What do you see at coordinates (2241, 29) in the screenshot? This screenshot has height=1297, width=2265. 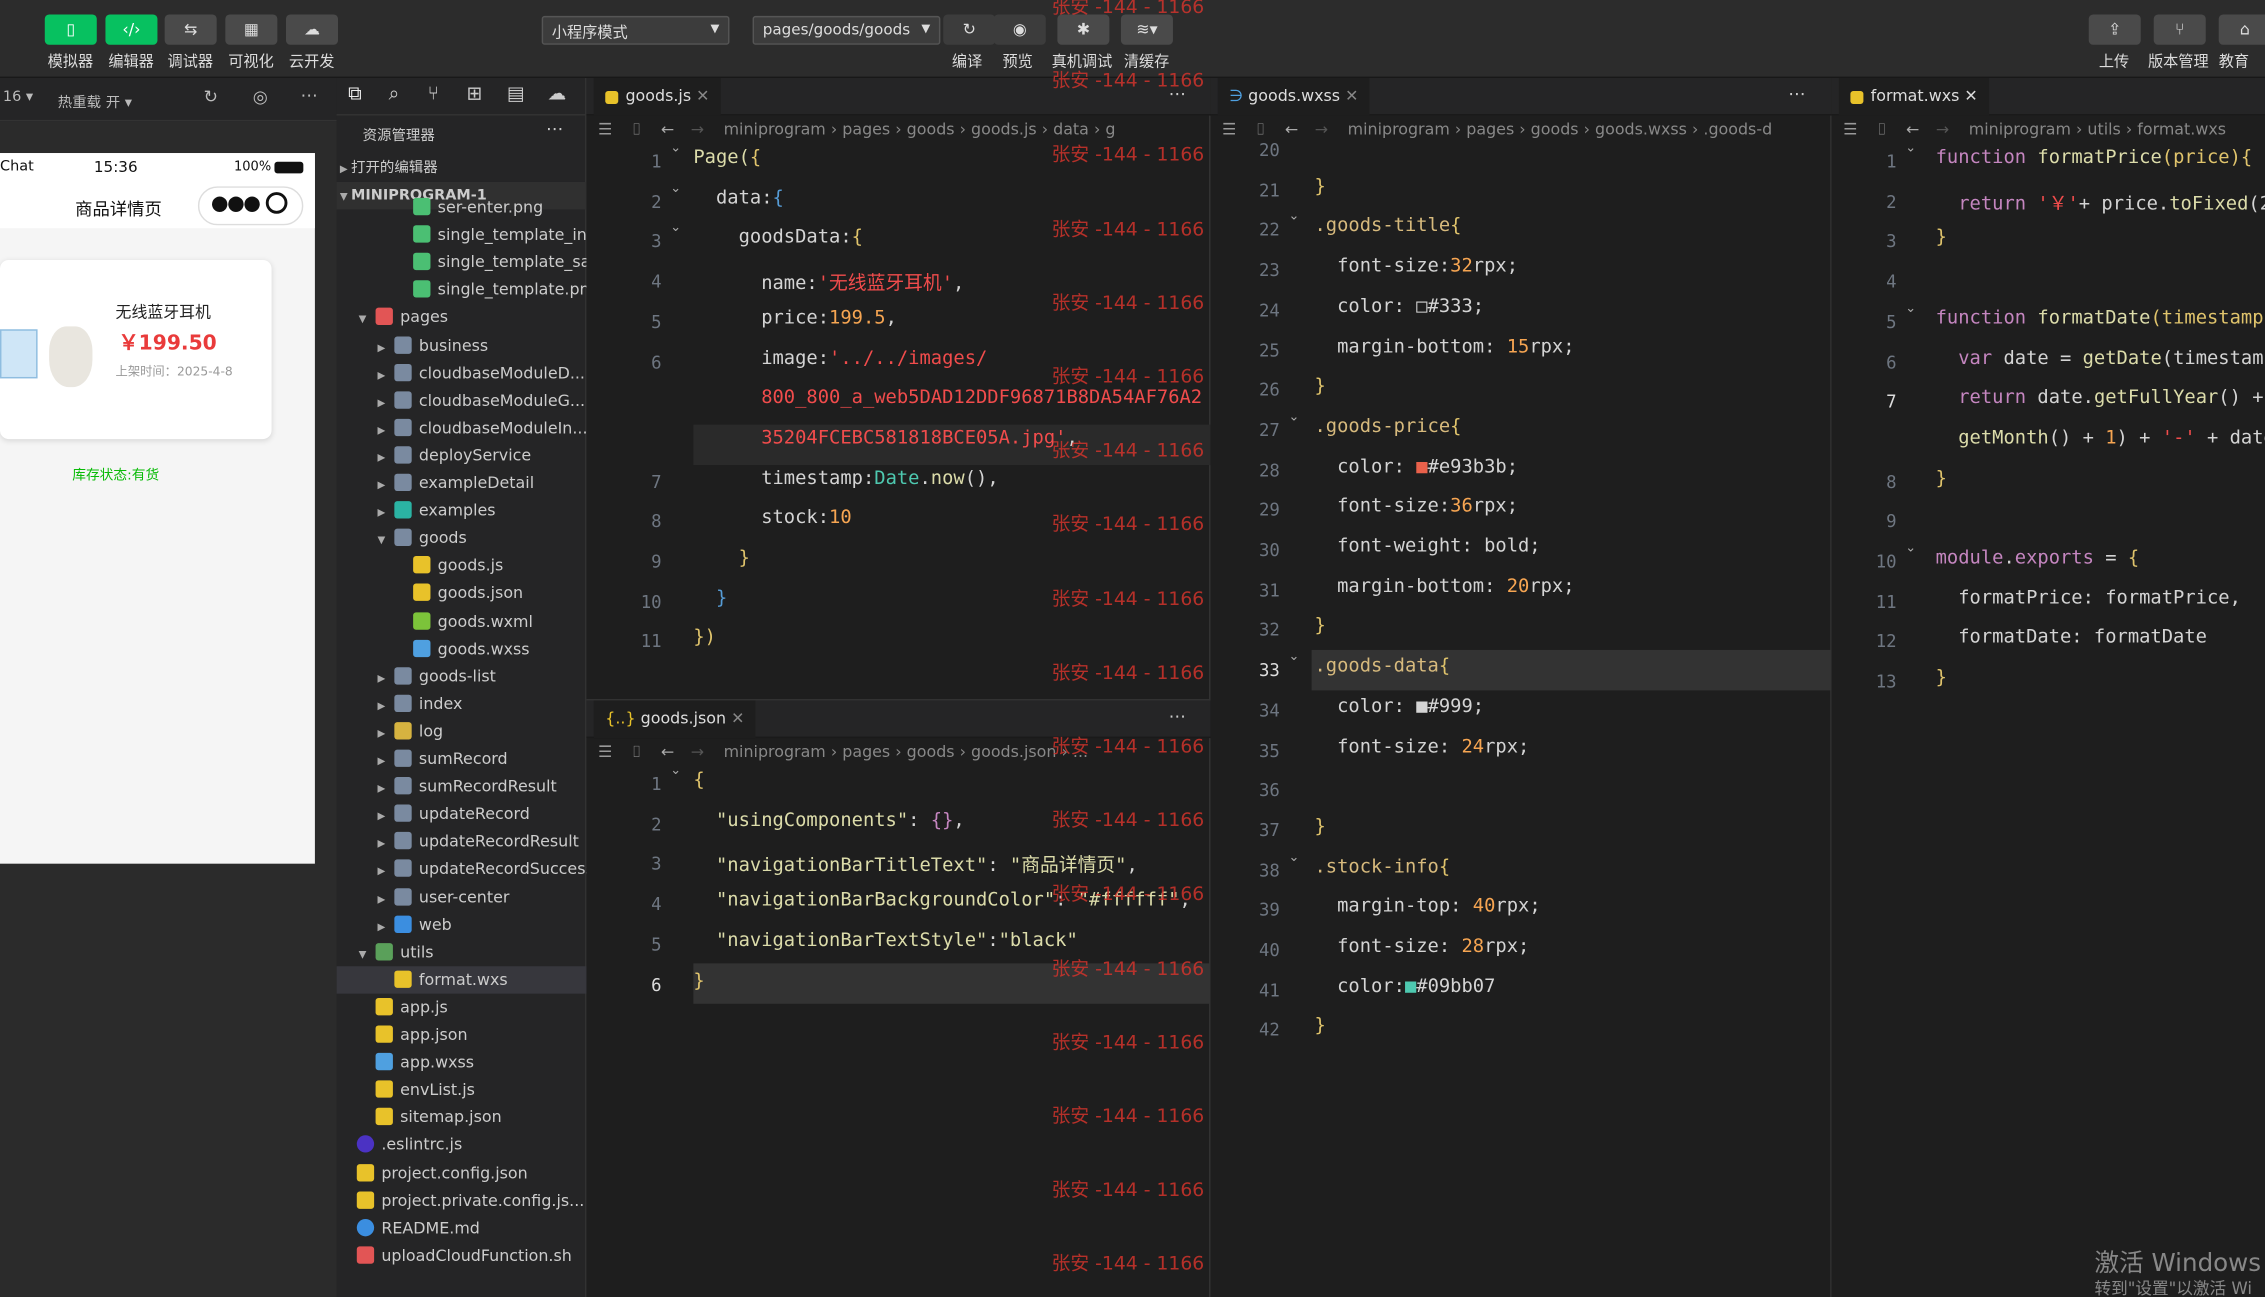 I see `education-button: ⌂` at bounding box center [2241, 29].